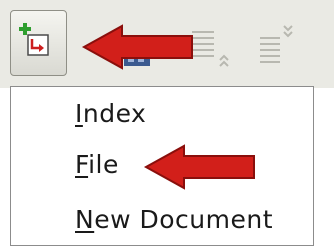  Describe the element at coordinates (183, 219) in the screenshot. I see `menu-item-new-document-label: ew Document` at that location.